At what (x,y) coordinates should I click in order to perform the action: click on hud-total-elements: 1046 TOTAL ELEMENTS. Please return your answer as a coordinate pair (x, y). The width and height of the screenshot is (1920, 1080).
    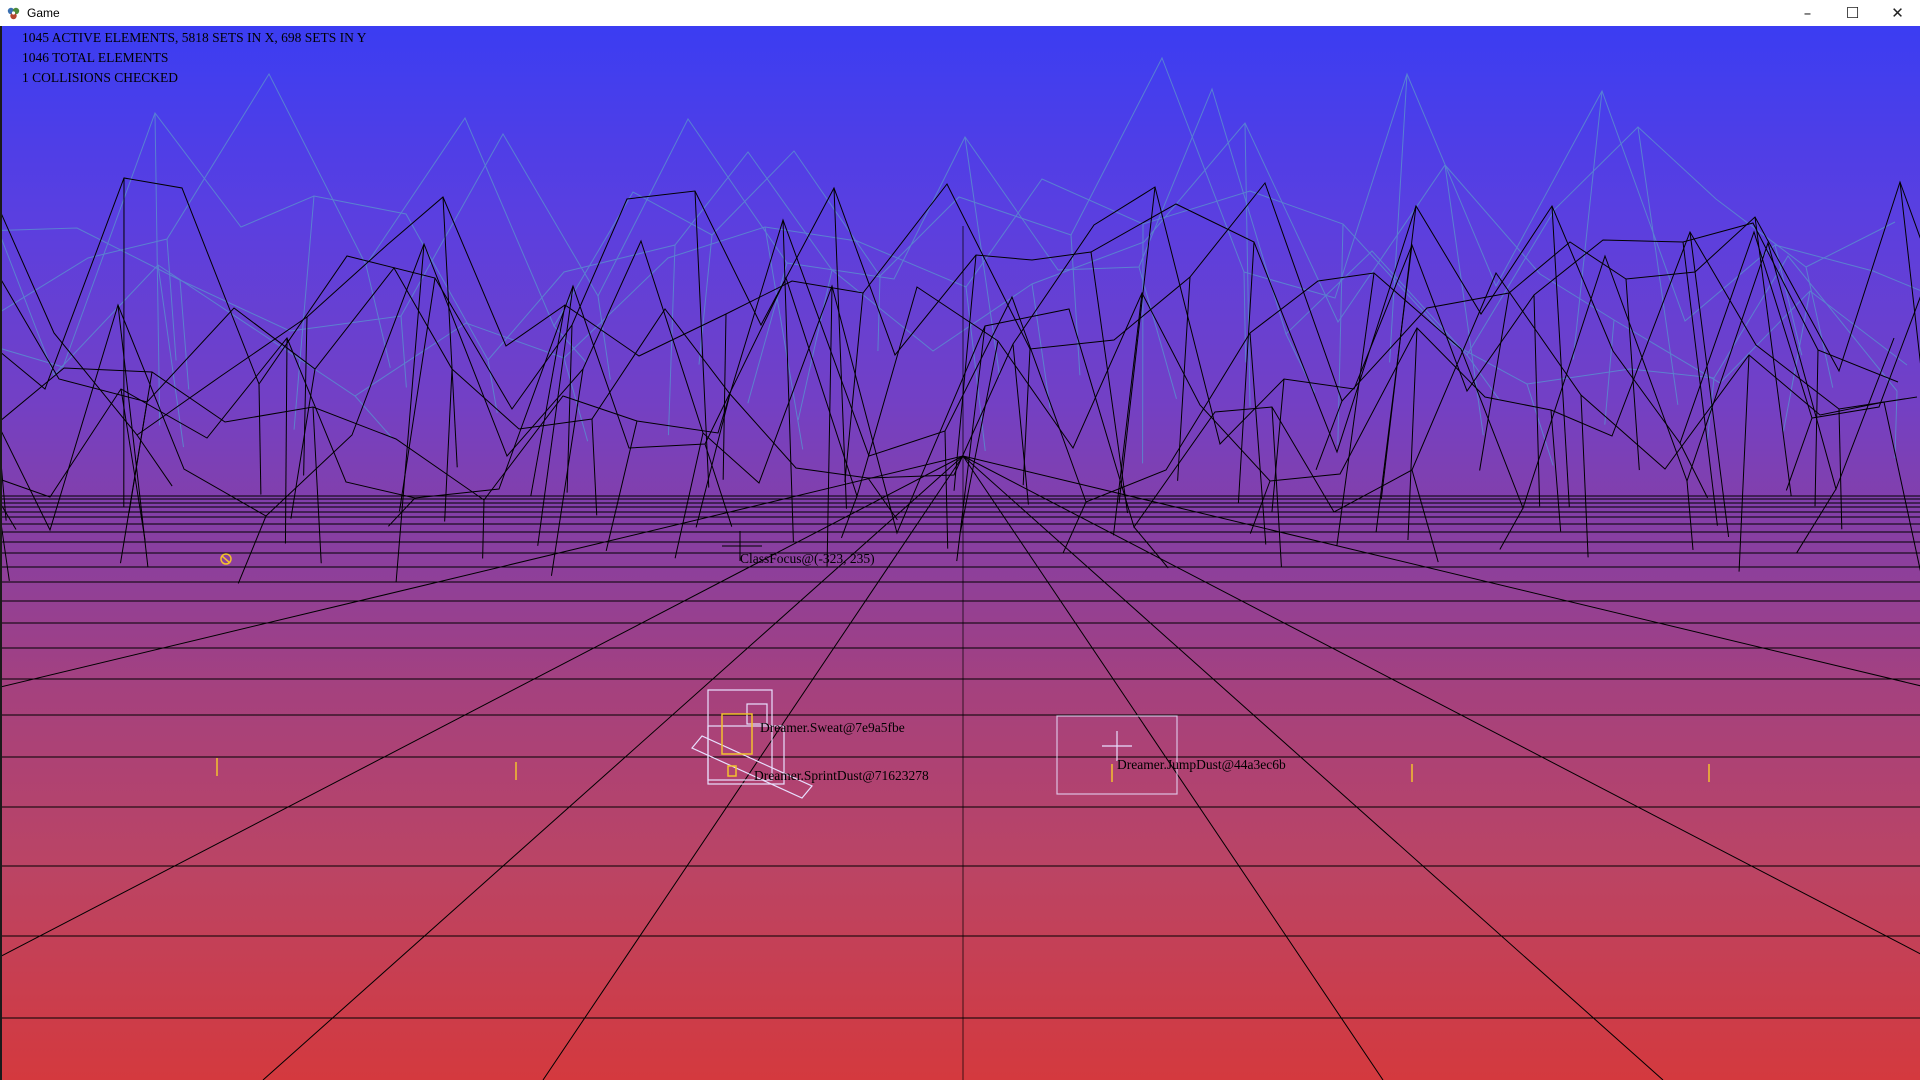
    Looking at the image, I should click on (95, 57).